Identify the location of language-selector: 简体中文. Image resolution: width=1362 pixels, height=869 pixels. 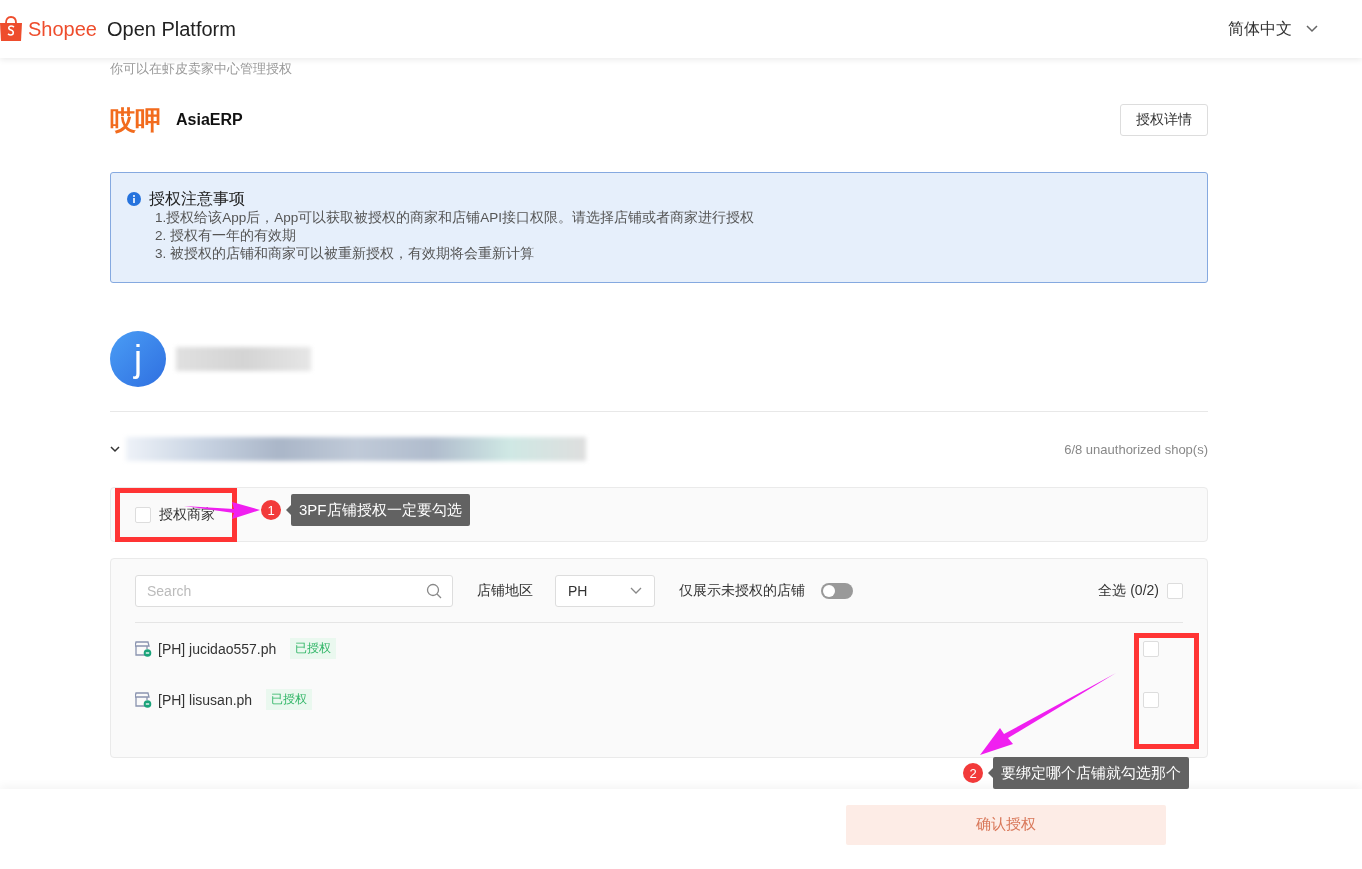
(1273, 29).